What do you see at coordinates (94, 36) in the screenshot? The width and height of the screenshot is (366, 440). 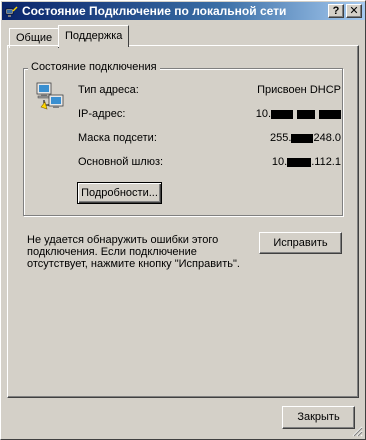 I see `tab-support: Поддержка` at bounding box center [94, 36].